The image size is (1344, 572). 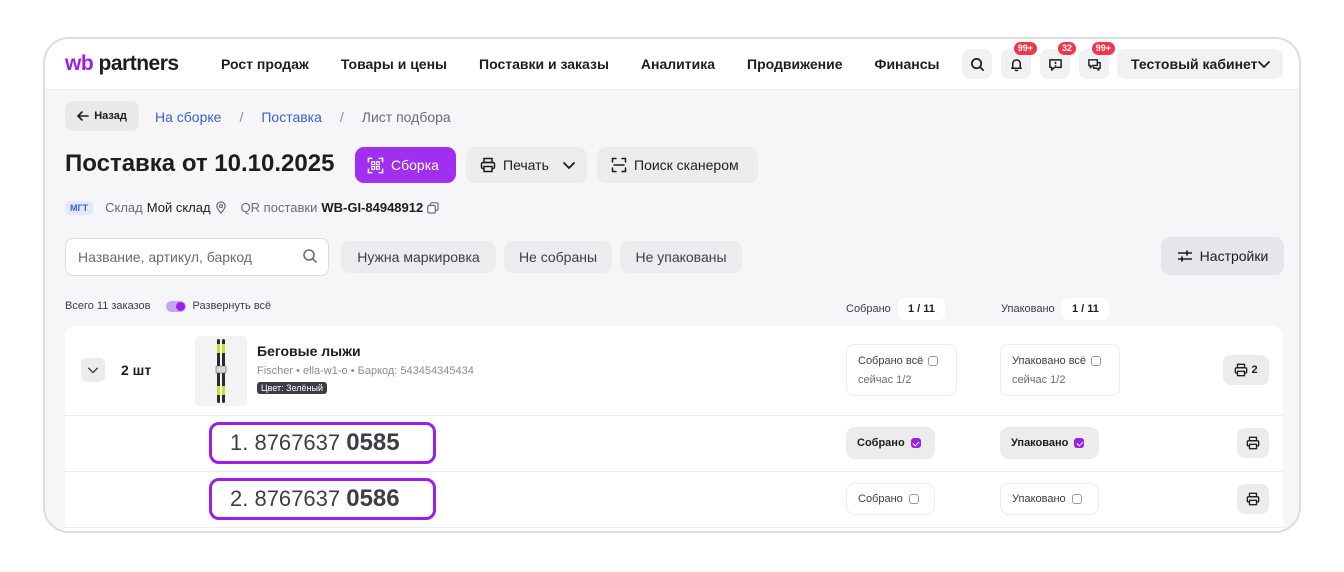 What do you see at coordinates (619, 165) in the screenshot?
I see `barcode-scan-icon` at bounding box center [619, 165].